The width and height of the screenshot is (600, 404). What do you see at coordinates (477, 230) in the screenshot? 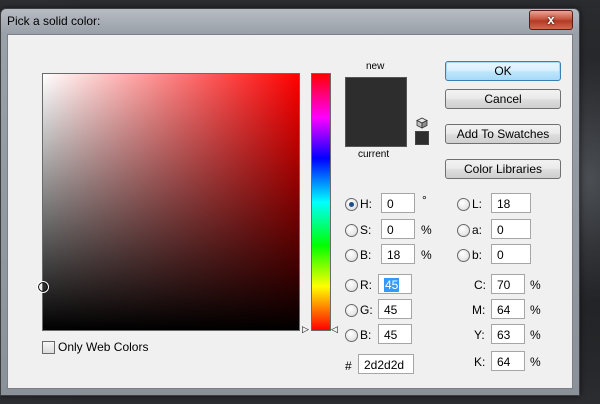
I see `a-channel-label: a:` at bounding box center [477, 230].